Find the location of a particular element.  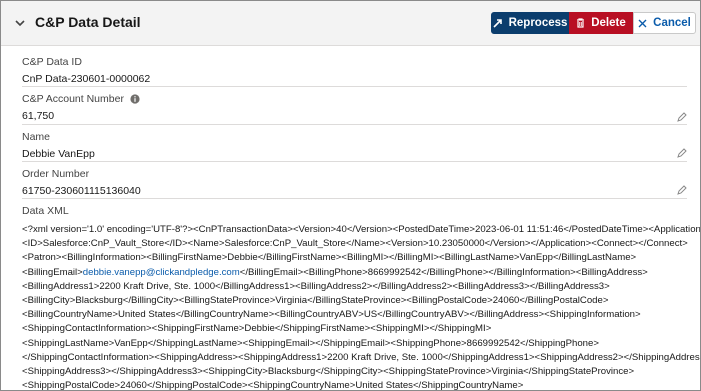

reprocess-label: Reprocess is located at coordinates (538, 23).